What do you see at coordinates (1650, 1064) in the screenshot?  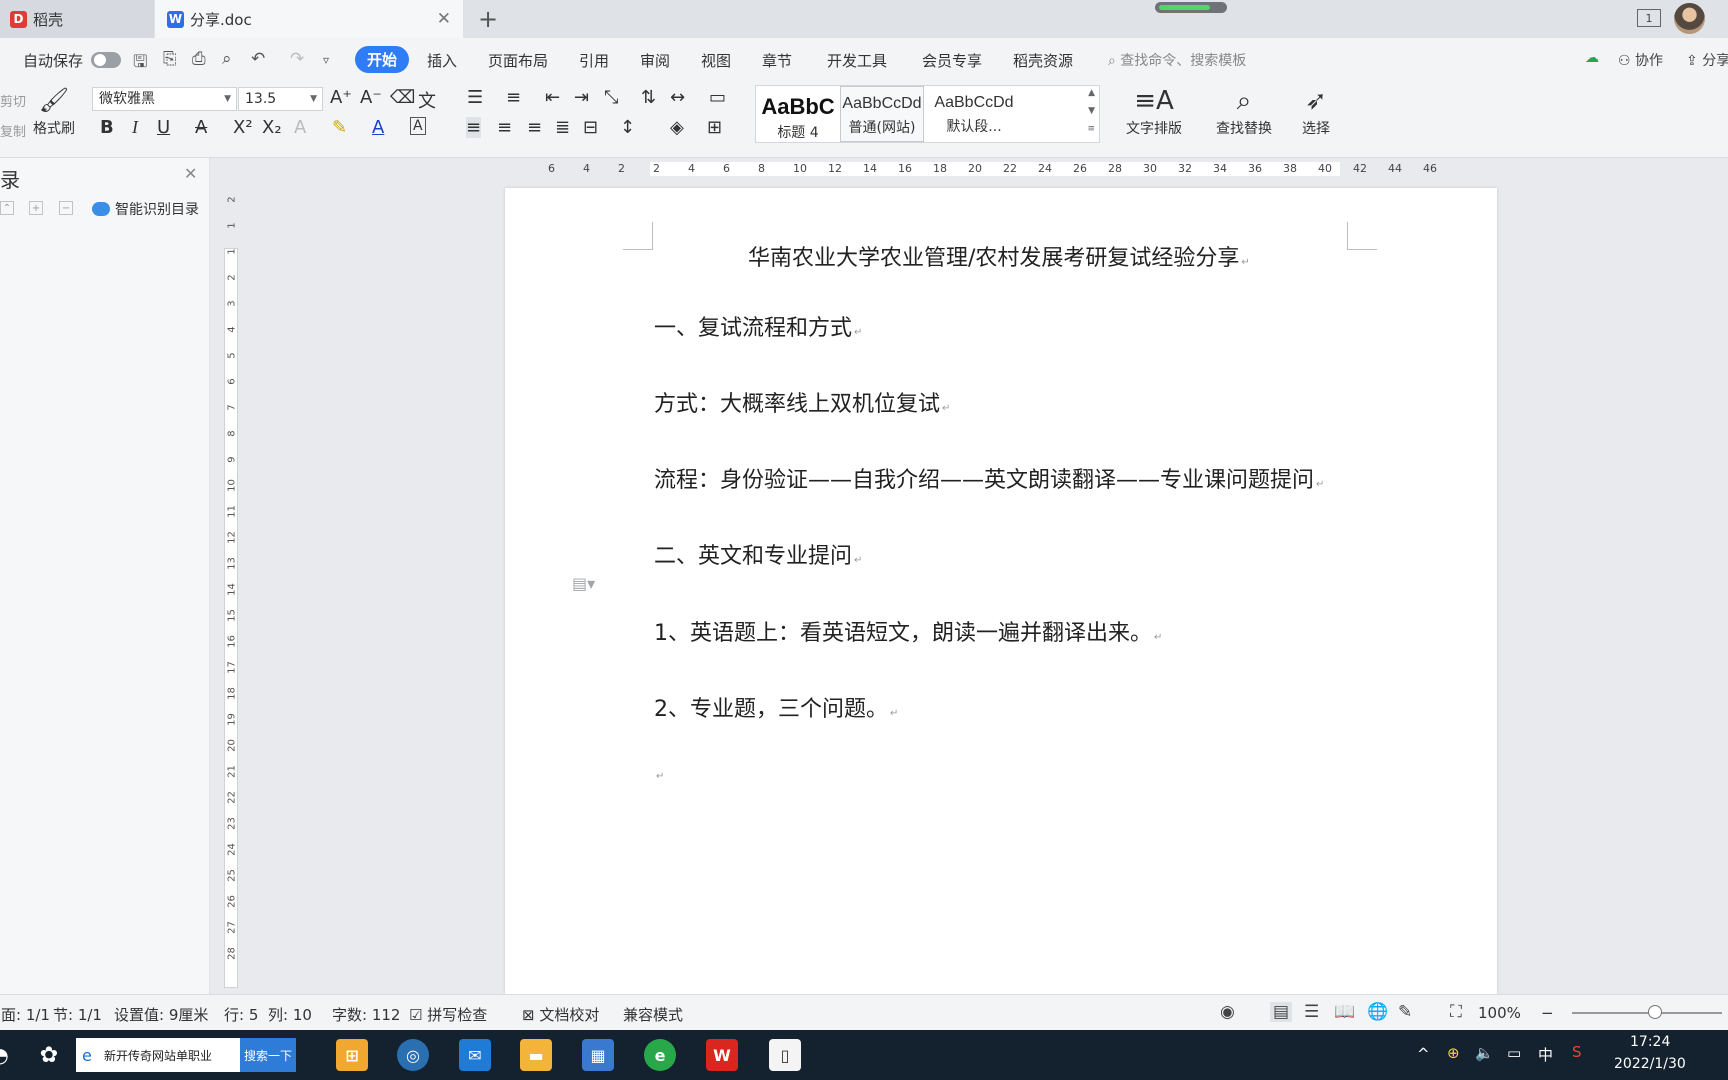 I see `clock-date: 2022/1/30` at bounding box center [1650, 1064].